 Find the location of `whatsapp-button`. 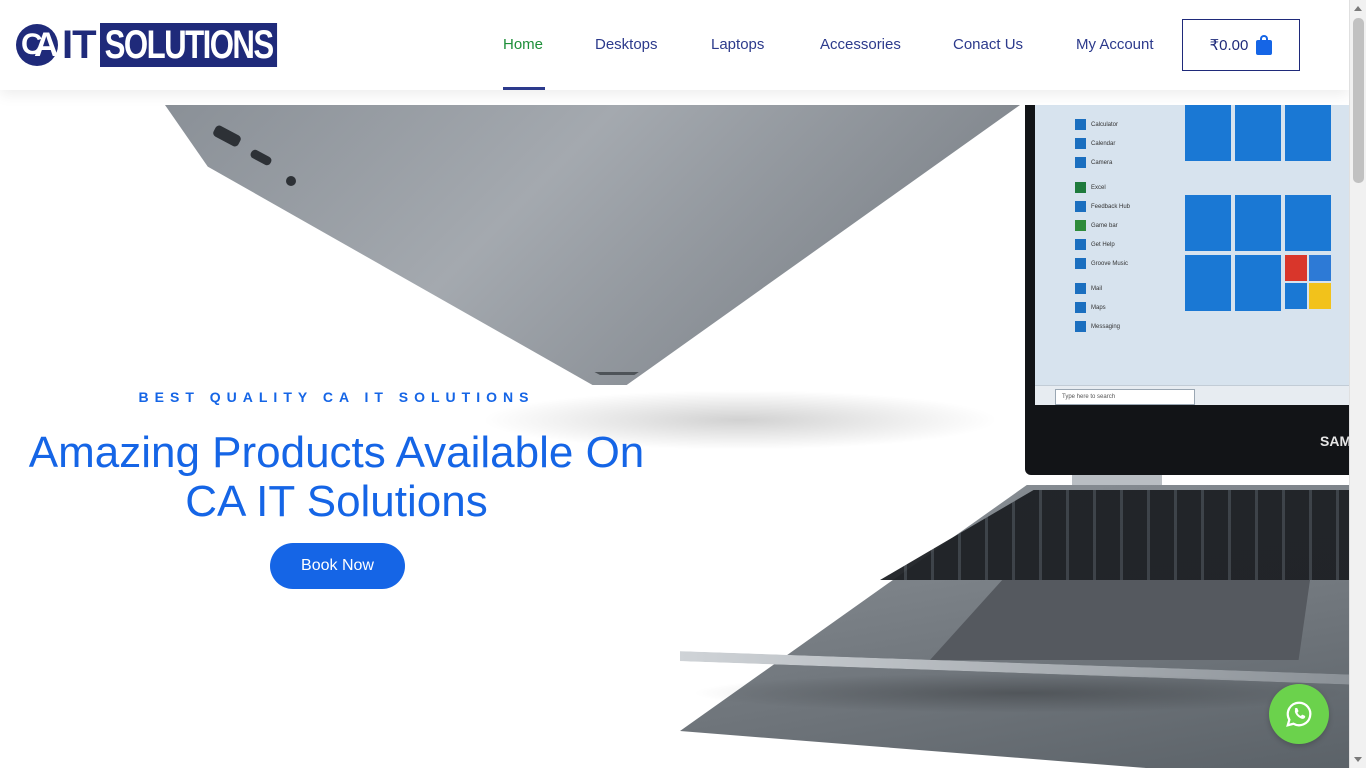

whatsapp-button is located at coordinates (1299, 714).